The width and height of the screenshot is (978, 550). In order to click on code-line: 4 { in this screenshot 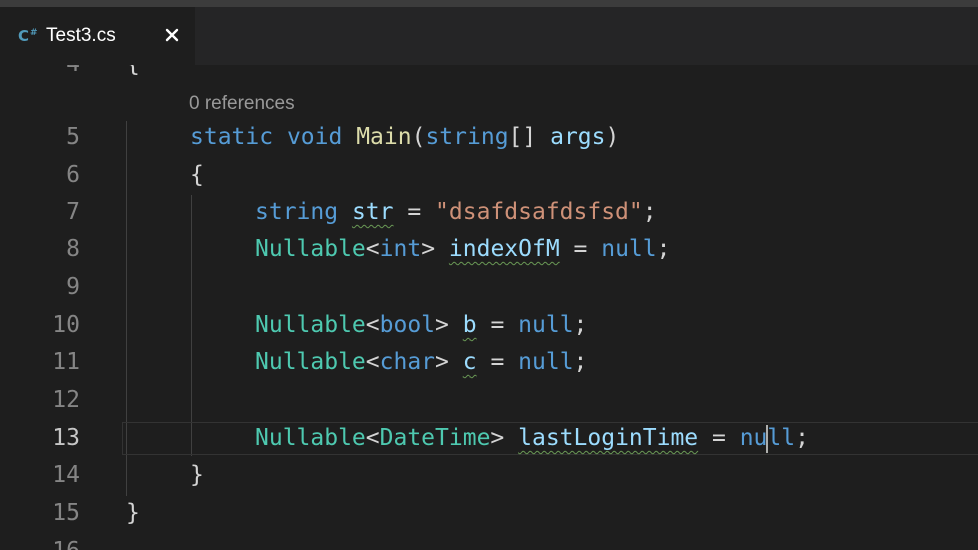, I will do `click(489, 74)`.